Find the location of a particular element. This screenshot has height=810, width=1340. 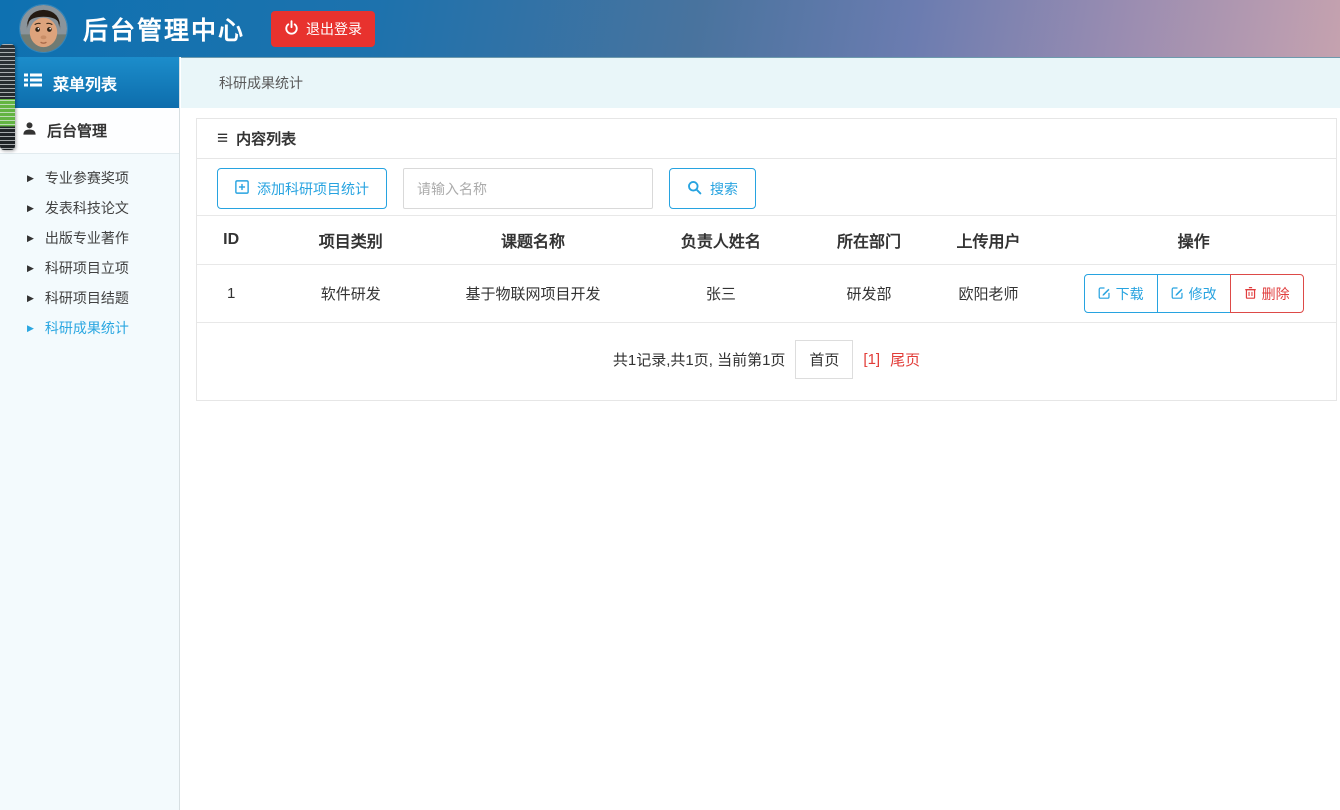

sidebar-item-books: ▶ 出版专业著作 is located at coordinates (89, 238).